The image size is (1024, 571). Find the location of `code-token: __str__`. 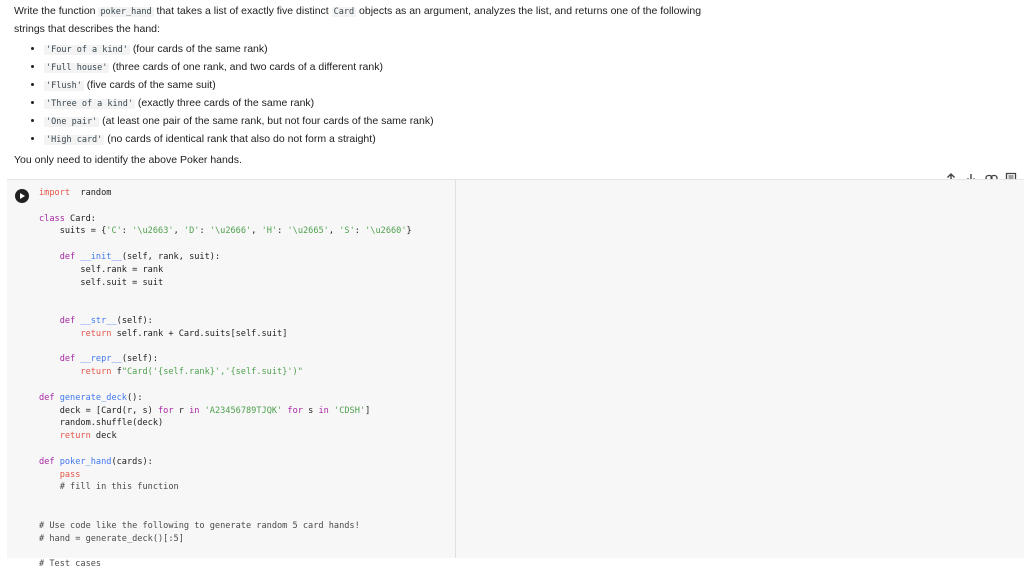

code-token: __str__ is located at coordinates (96, 320).